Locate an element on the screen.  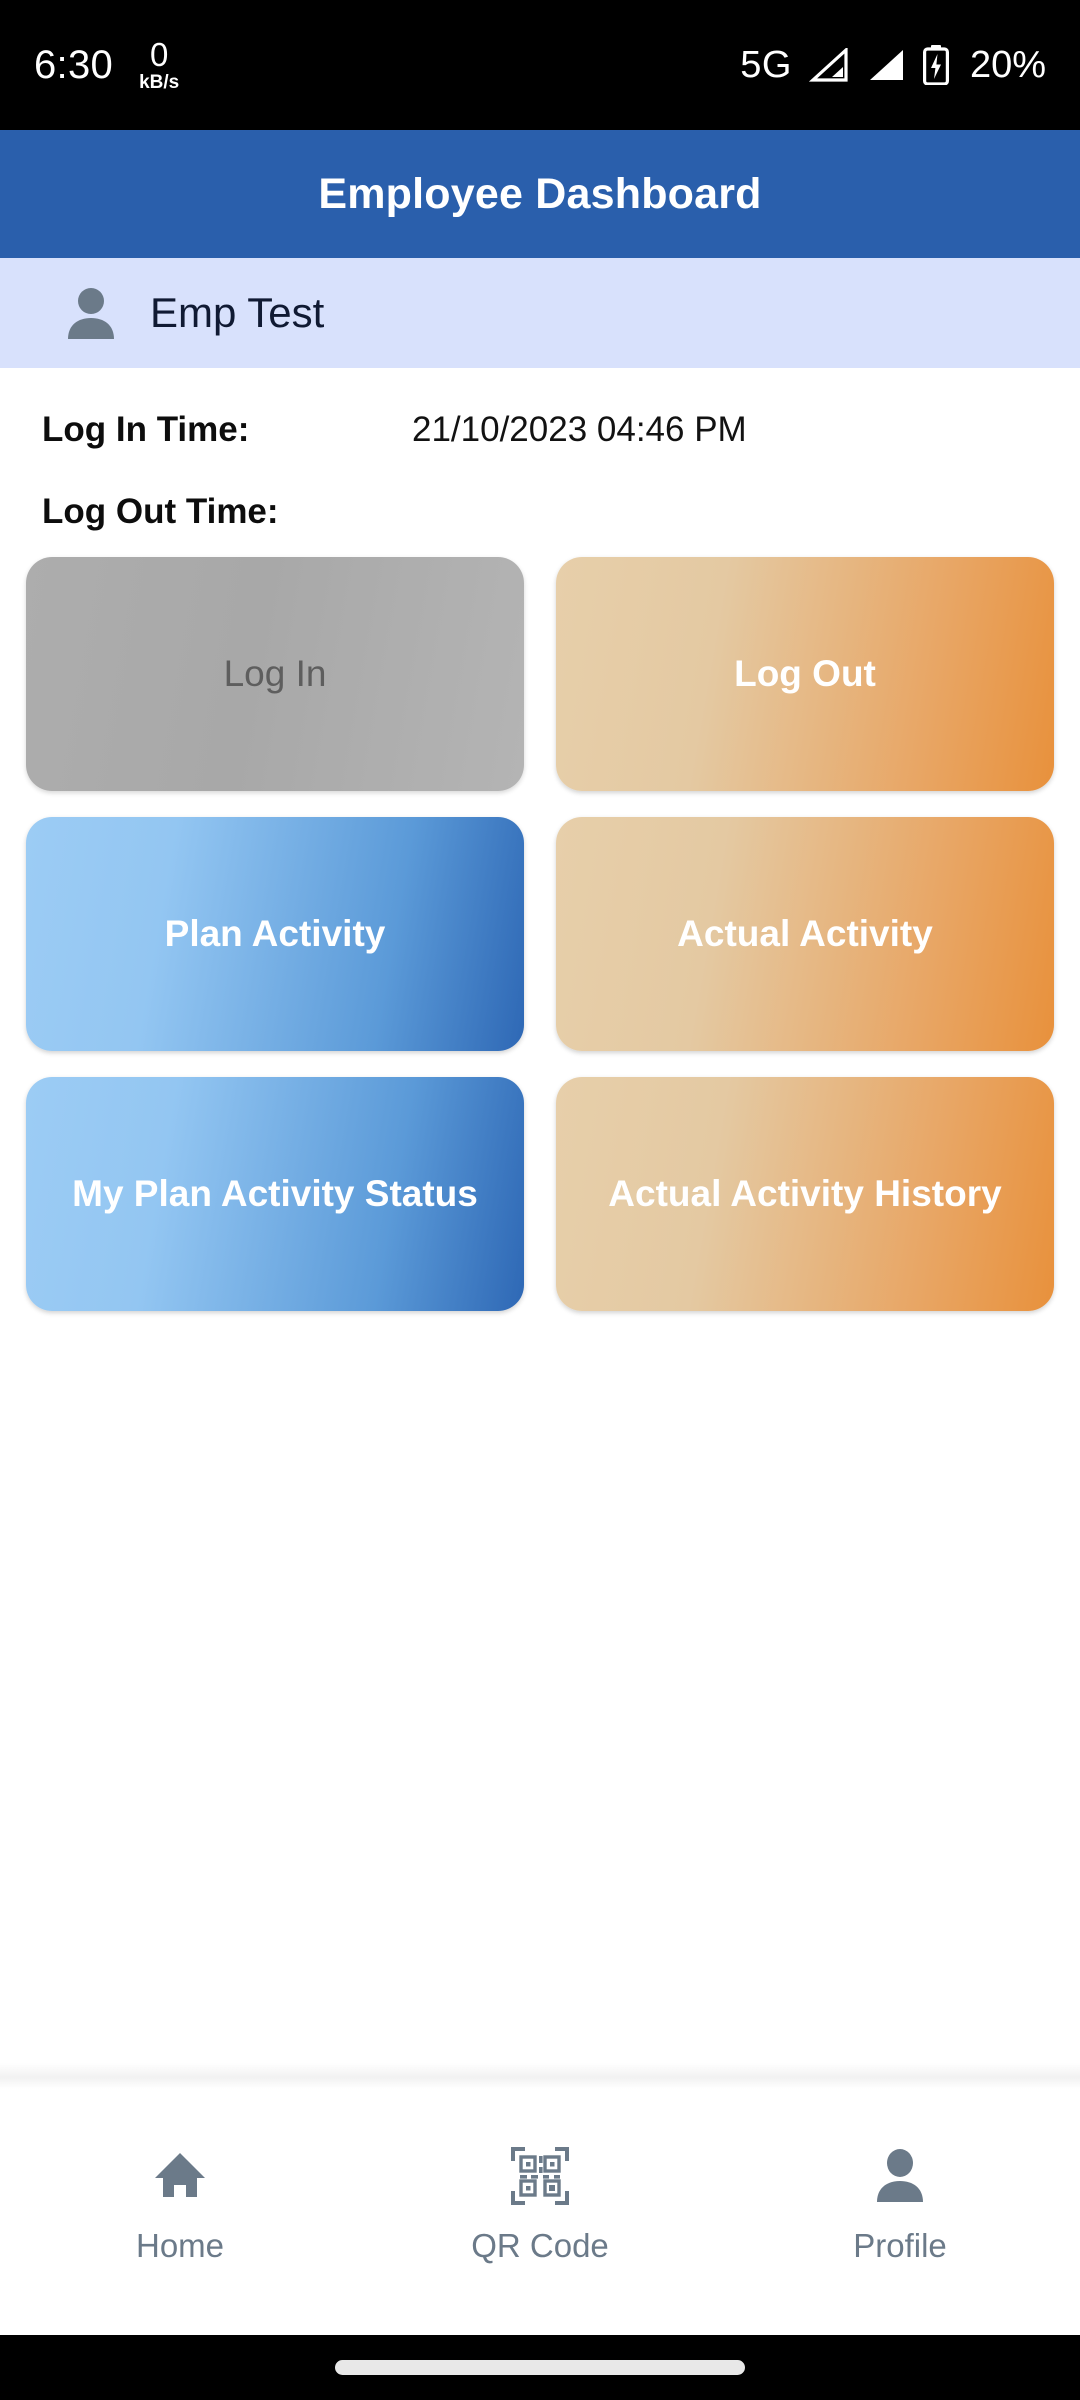
status-bar-right: 5G 20% is located at coordinates (893, 65).